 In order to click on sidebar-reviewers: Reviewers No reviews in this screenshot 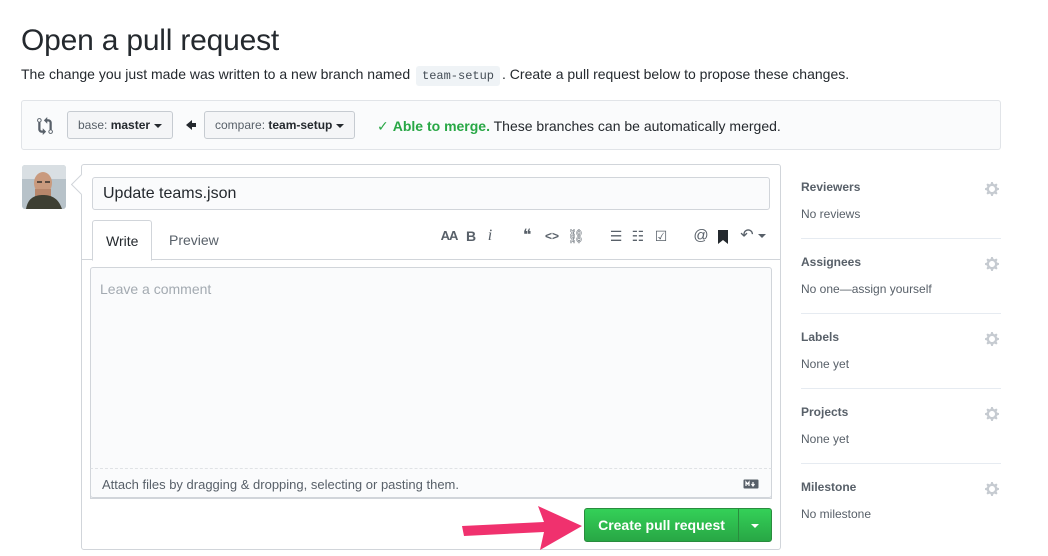, I will do `click(901, 201)`.